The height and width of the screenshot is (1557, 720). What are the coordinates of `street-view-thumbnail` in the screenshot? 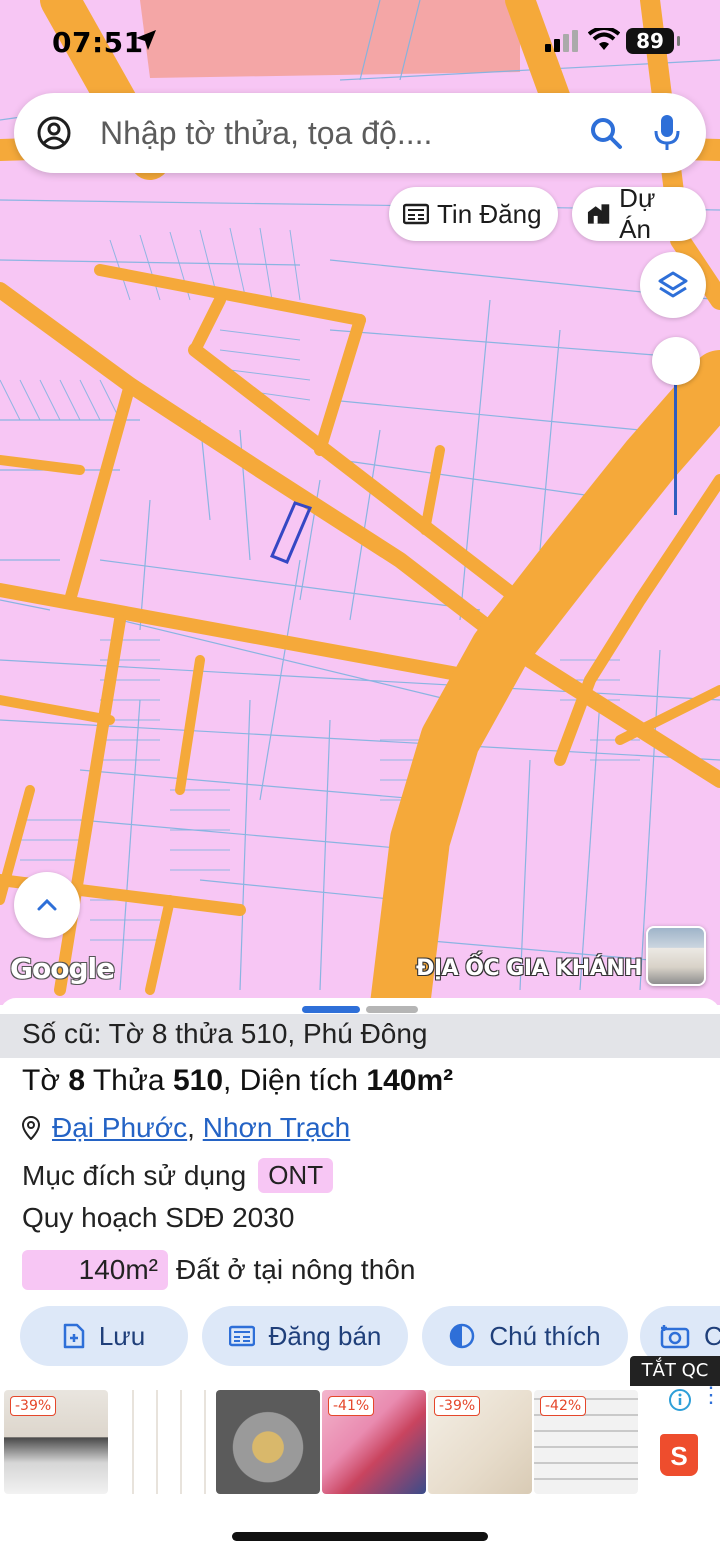 It's located at (676, 956).